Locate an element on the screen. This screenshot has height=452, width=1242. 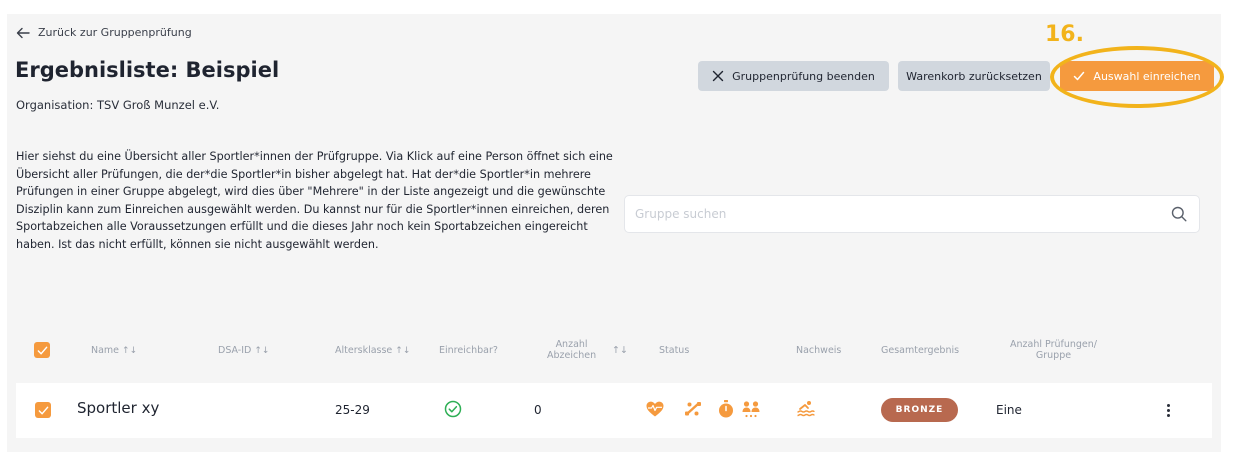
athlete-anzahl-pruefungen: Eine is located at coordinates (1009, 410).